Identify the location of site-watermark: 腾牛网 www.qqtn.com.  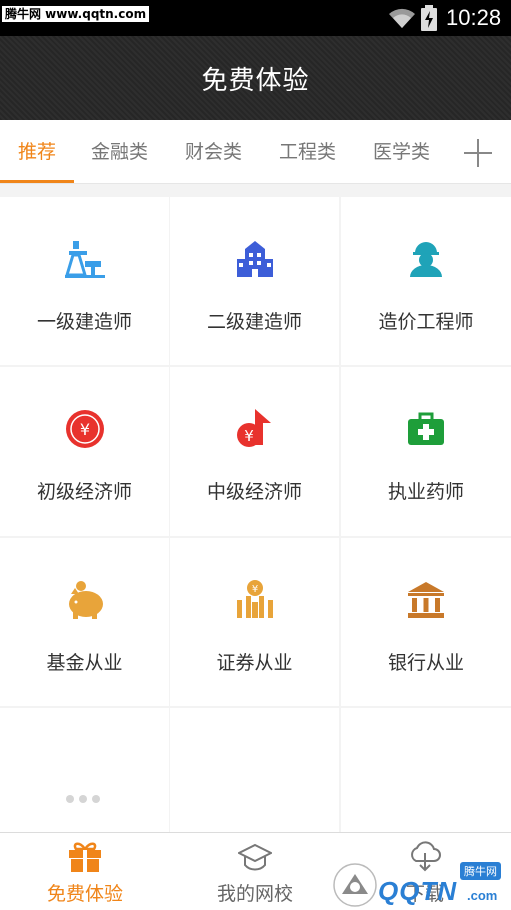
(76, 14).